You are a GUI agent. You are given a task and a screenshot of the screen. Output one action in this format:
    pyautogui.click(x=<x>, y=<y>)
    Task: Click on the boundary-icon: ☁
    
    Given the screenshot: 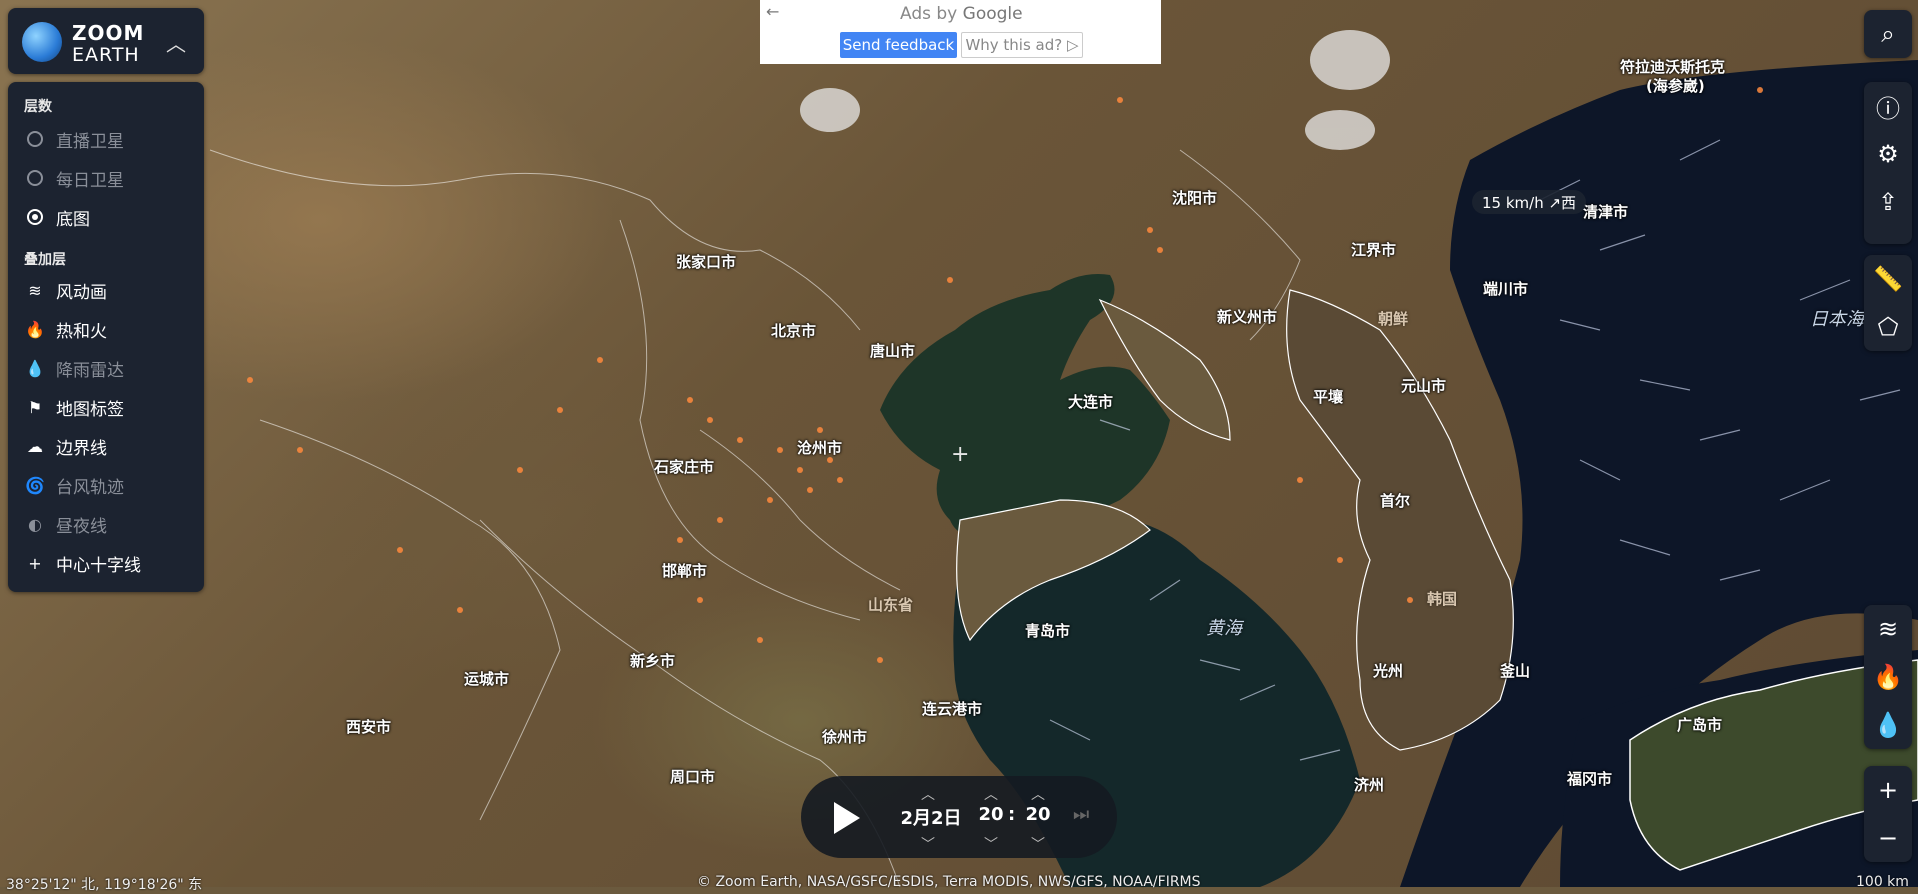 What is the action you would take?
    pyautogui.click(x=35, y=446)
    